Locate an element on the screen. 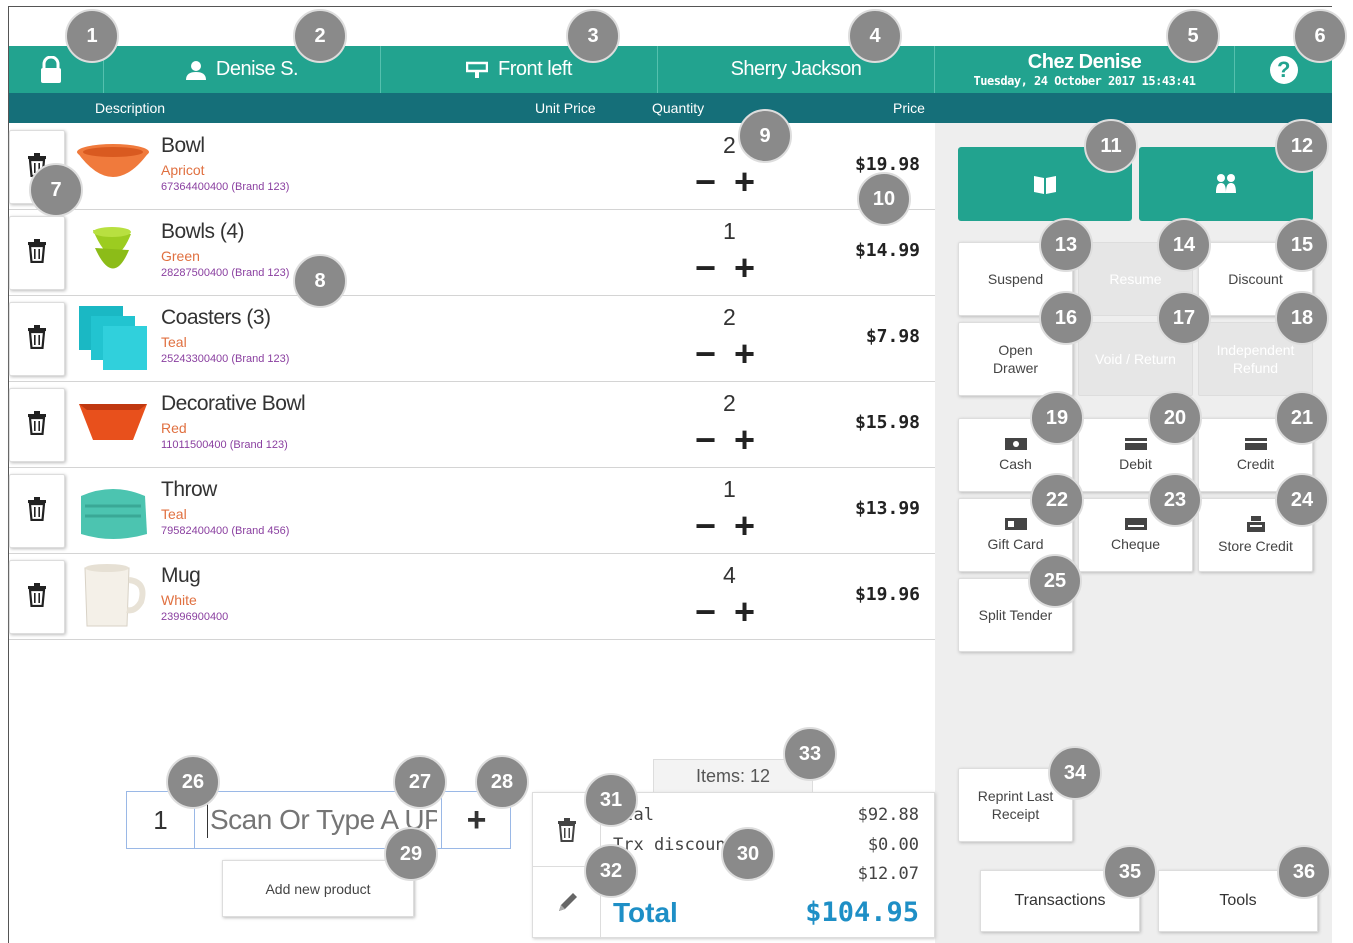 This screenshot has height=943, width=1353. suspend-label: Suspend is located at coordinates (1015, 278).